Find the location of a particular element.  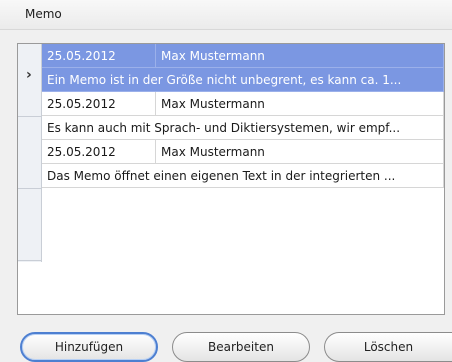

add-memo-label: Hinzufügen is located at coordinates (89, 347).